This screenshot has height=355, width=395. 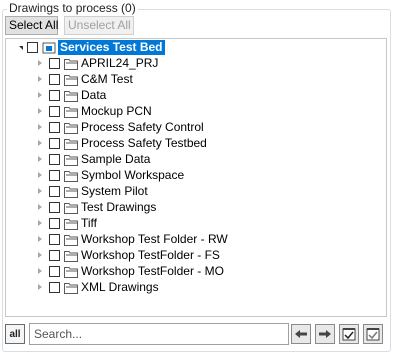 I want to click on tree-item-label: Symbol Workspace, so click(x=133, y=175).